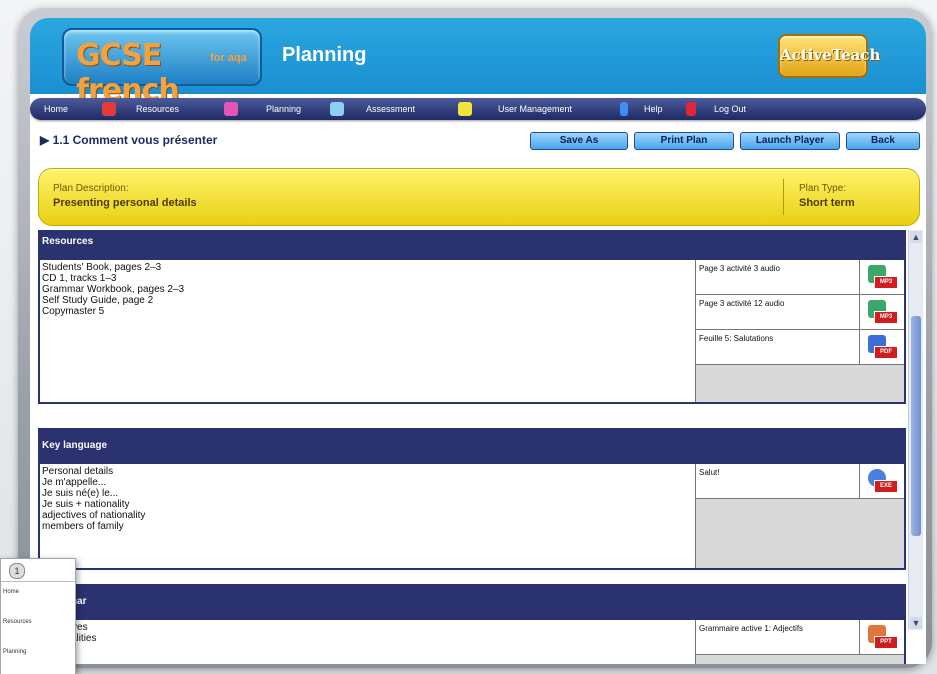 Image resolution: width=937 pixels, height=674 pixels. What do you see at coordinates (68, 241) in the screenshot?
I see `section-heading: Resources` at bounding box center [68, 241].